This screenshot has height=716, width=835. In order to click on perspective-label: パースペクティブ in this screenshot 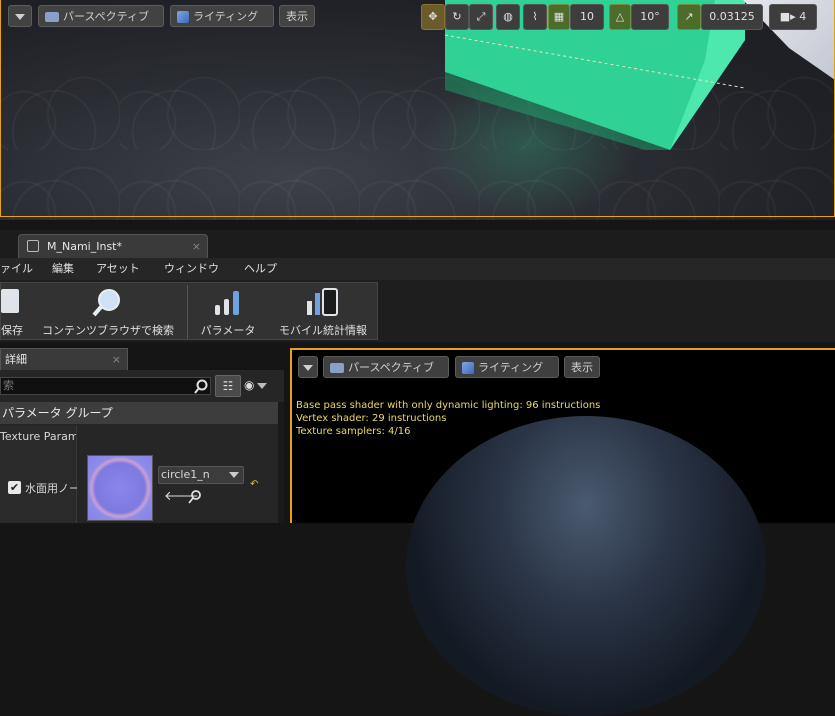, I will do `click(106, 16)`.